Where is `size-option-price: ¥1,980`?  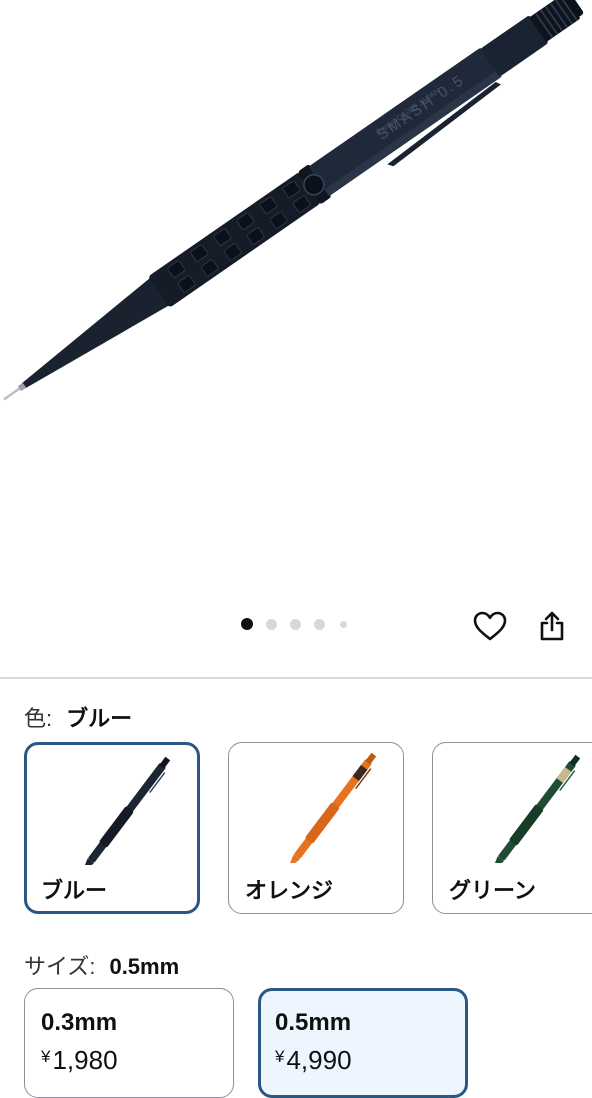
size-option-price: ¥1,980 is located at coordinates (79, 1060).